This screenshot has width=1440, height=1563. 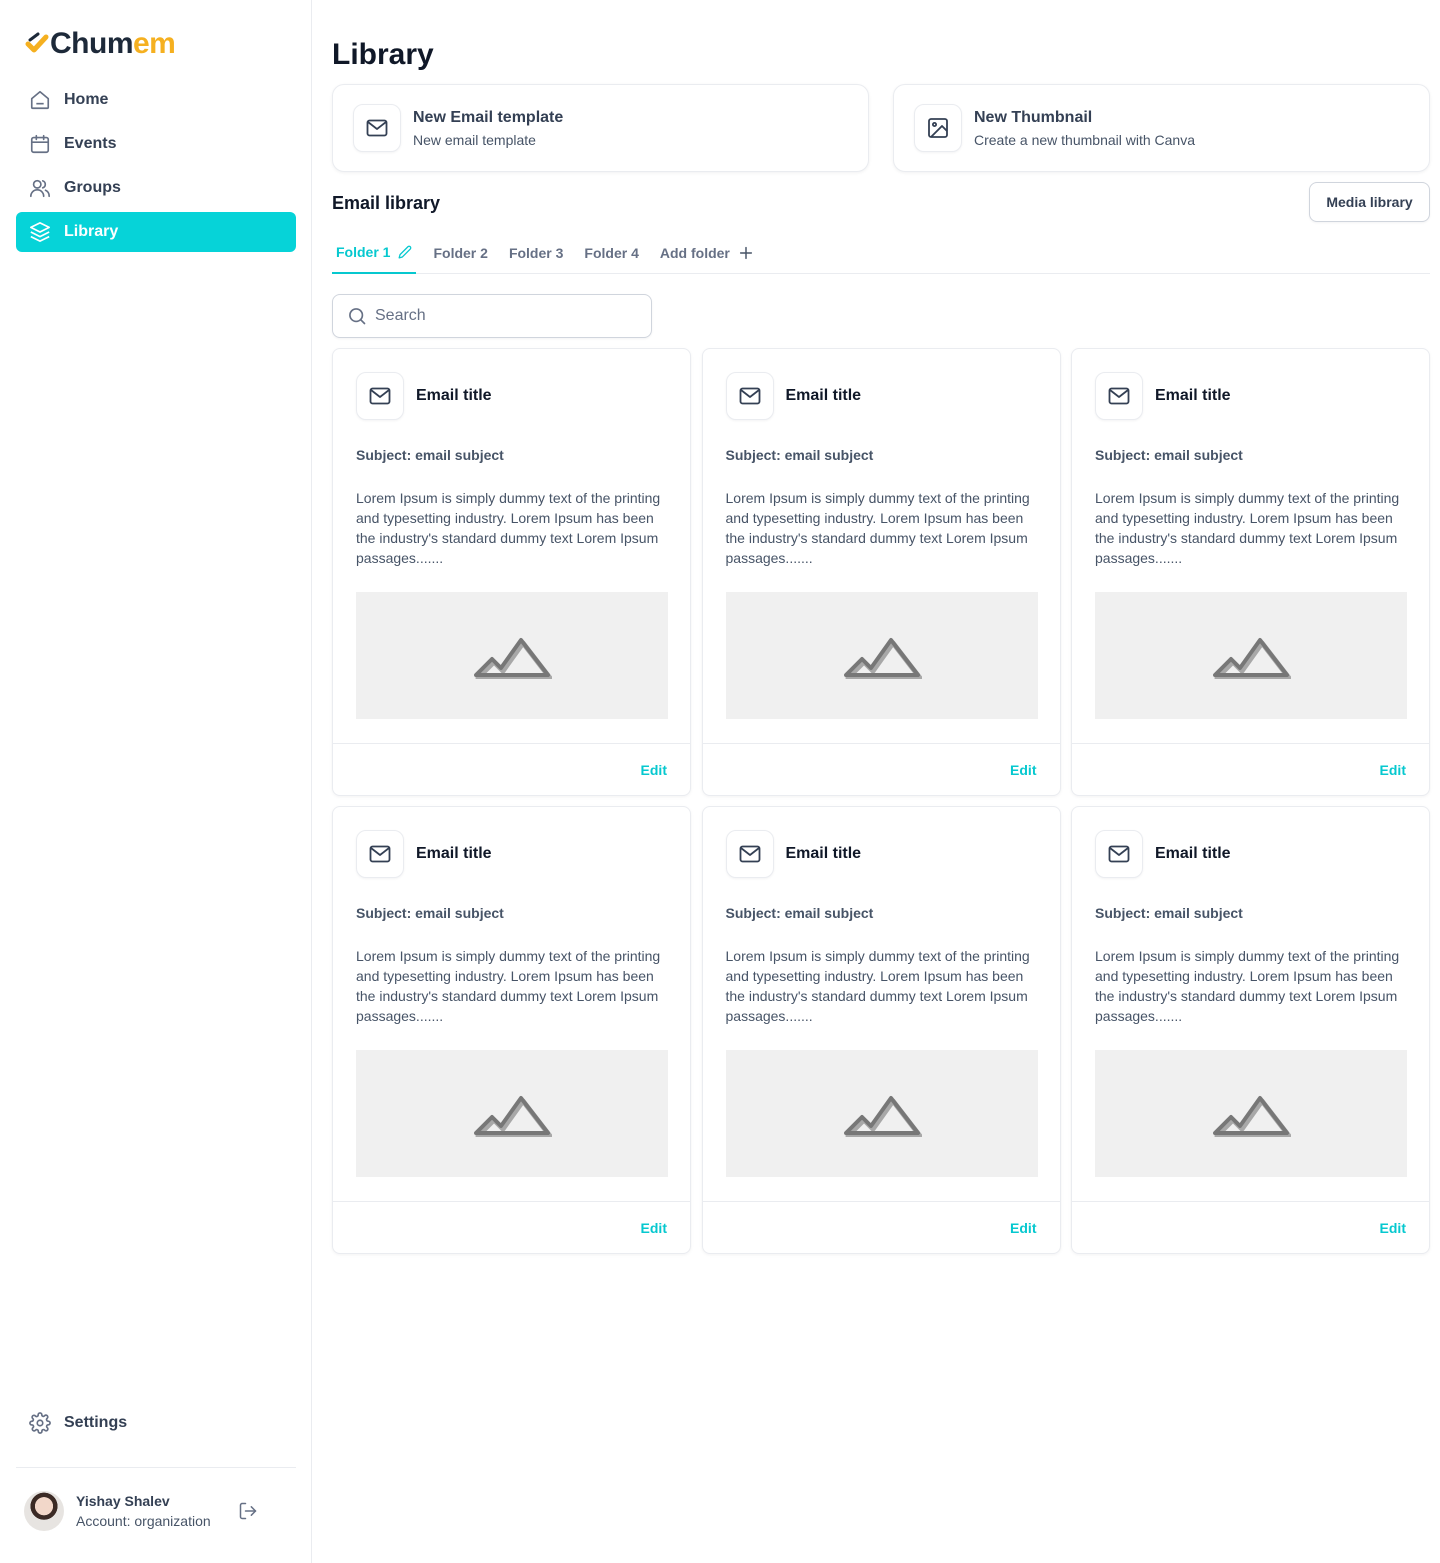 I want to click on avatar, so click(x=44, y=1511).